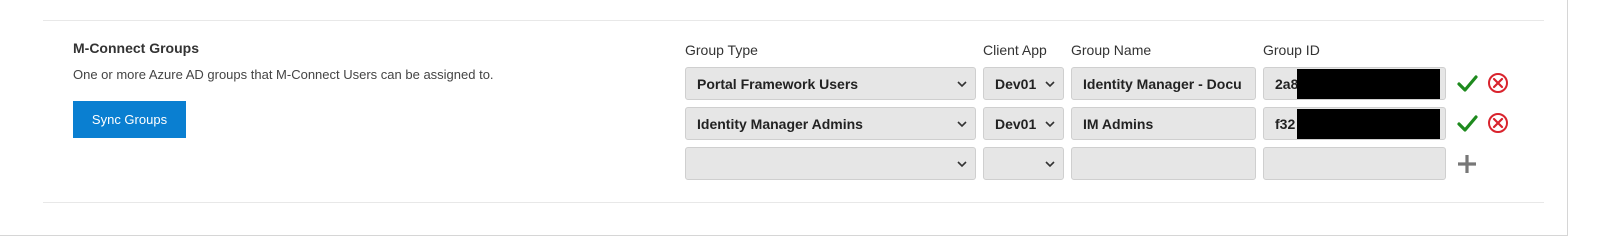  I want to click on group-name-input: IM Admins, so click(1163, 123).